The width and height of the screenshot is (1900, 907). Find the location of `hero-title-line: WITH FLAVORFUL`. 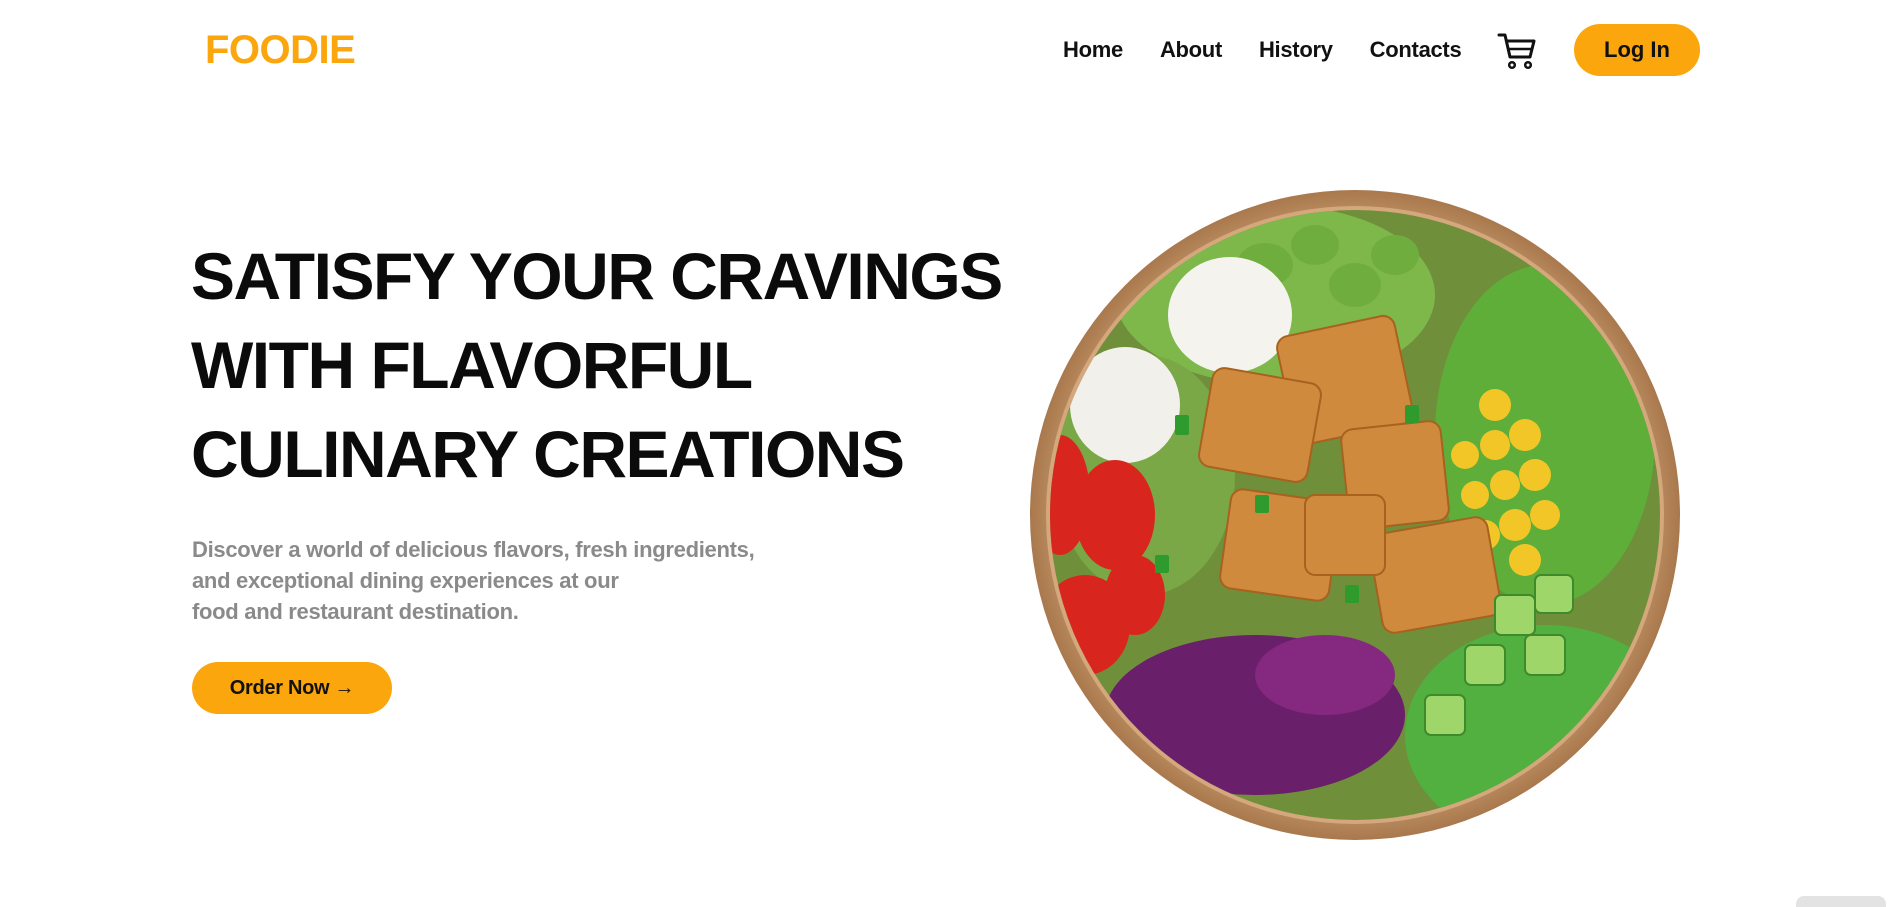

hero-title-line: WITH FLAVORFUL is located at coordinates (472, 365).